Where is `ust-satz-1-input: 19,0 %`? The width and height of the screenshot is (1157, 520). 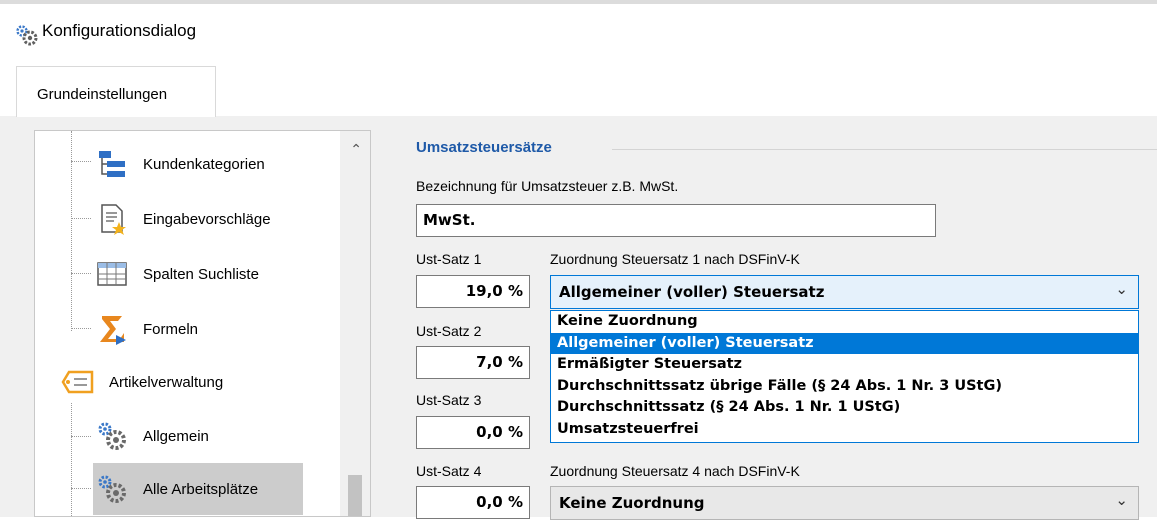
ust-satz-1-input: 19,0 % is located at coordinates (473, 291).